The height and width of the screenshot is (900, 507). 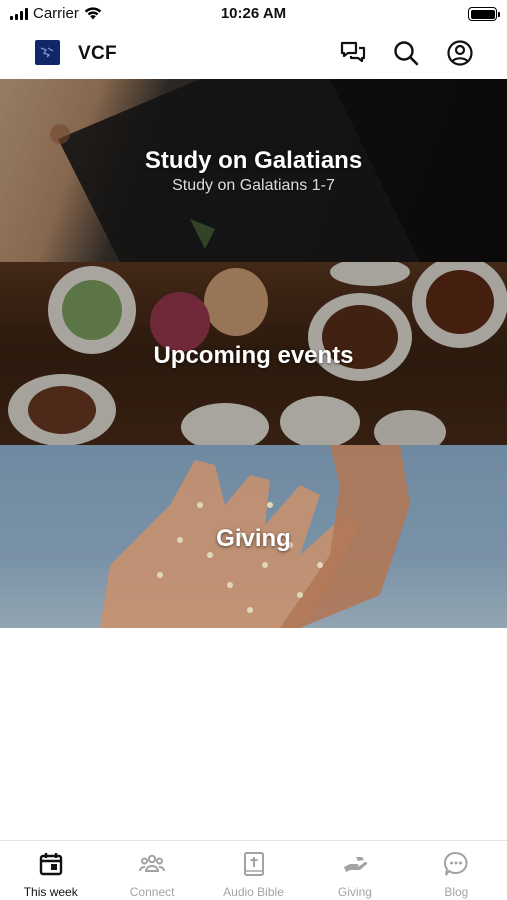 What do you see at coordinates (354, 892) in the screenshot?
I see `tab-label: Giving` at bounding box center [354, 892].